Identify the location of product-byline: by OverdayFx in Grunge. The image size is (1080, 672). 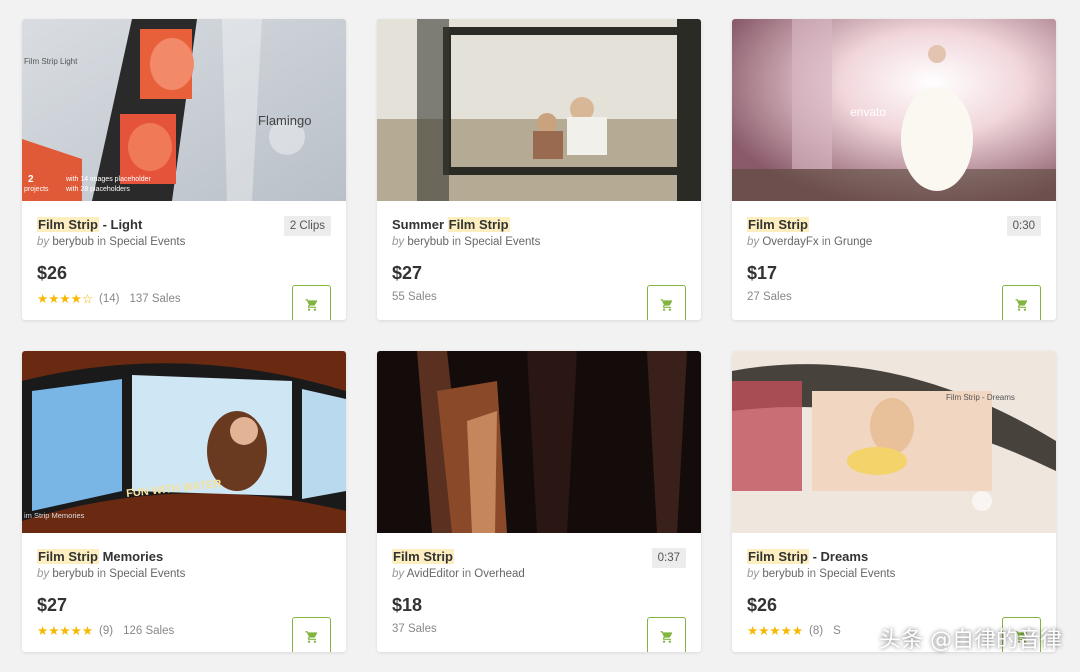
(810, 242).